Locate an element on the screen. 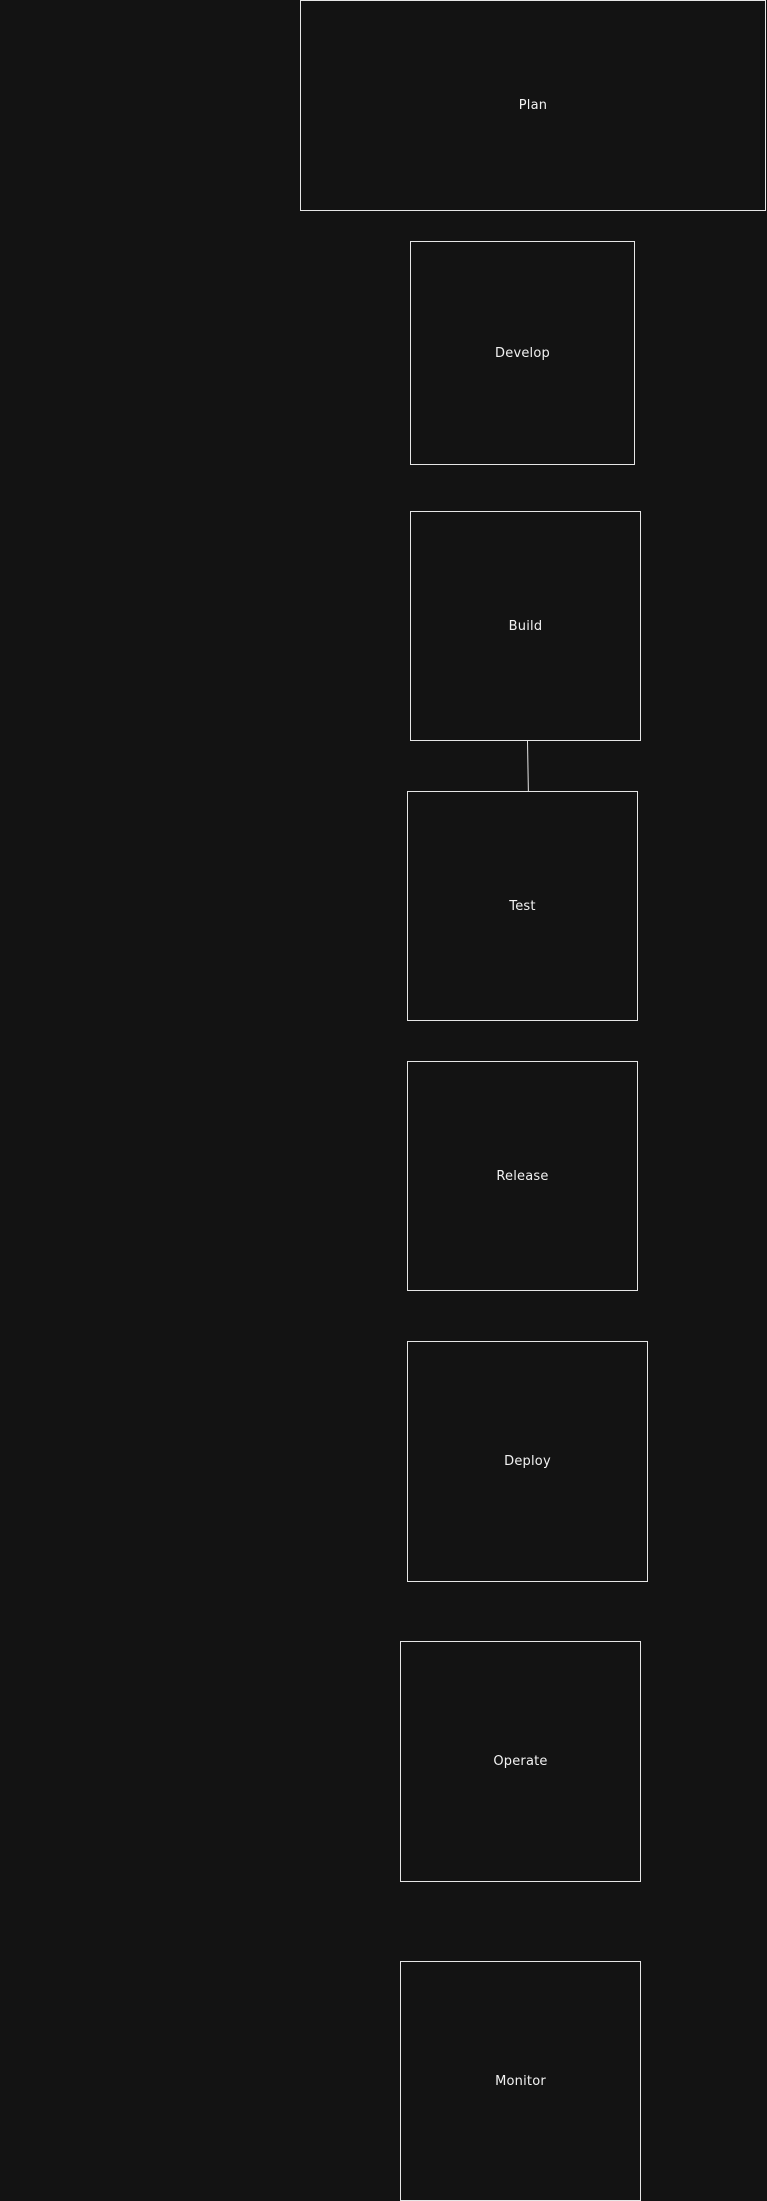  stage-label-build: Build is located at coordinates (525, 626).